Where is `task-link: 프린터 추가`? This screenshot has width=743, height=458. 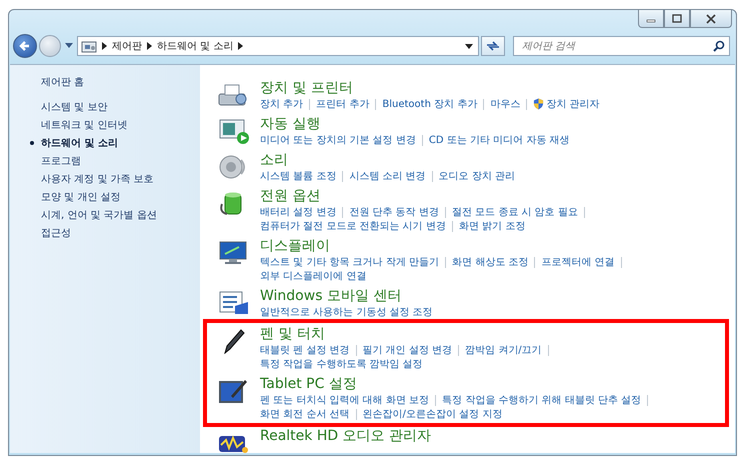
task-link: 프린터 추가 is located at coordinates (343, 104).